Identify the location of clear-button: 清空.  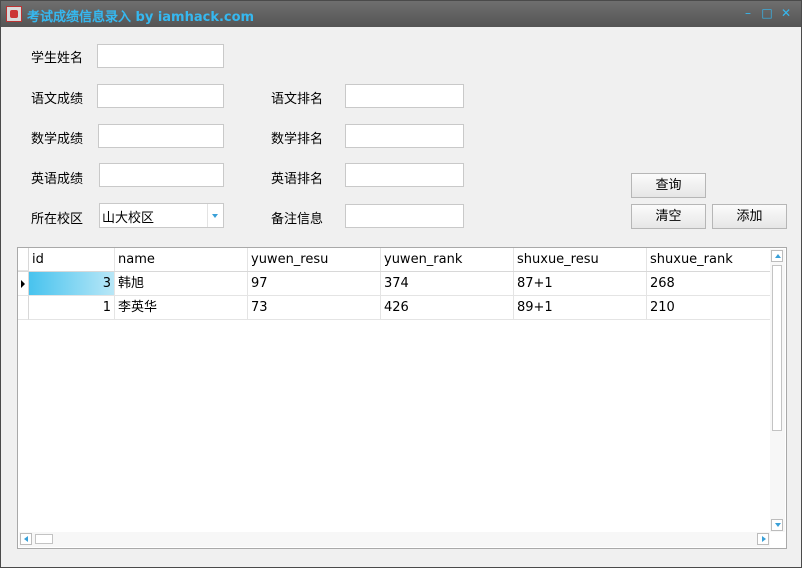
(668, 216).